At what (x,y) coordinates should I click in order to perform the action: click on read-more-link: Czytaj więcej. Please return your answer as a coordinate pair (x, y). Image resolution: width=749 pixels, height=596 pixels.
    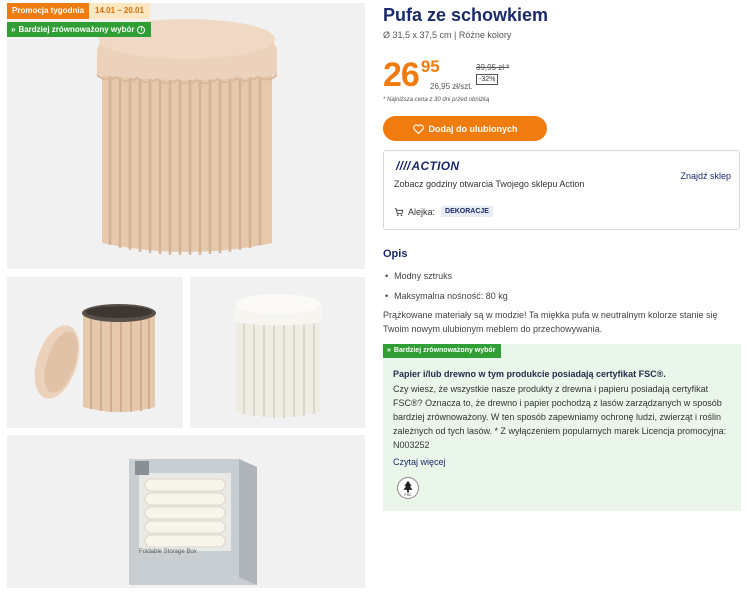
    Looking at the image, I should click on (419, 462).